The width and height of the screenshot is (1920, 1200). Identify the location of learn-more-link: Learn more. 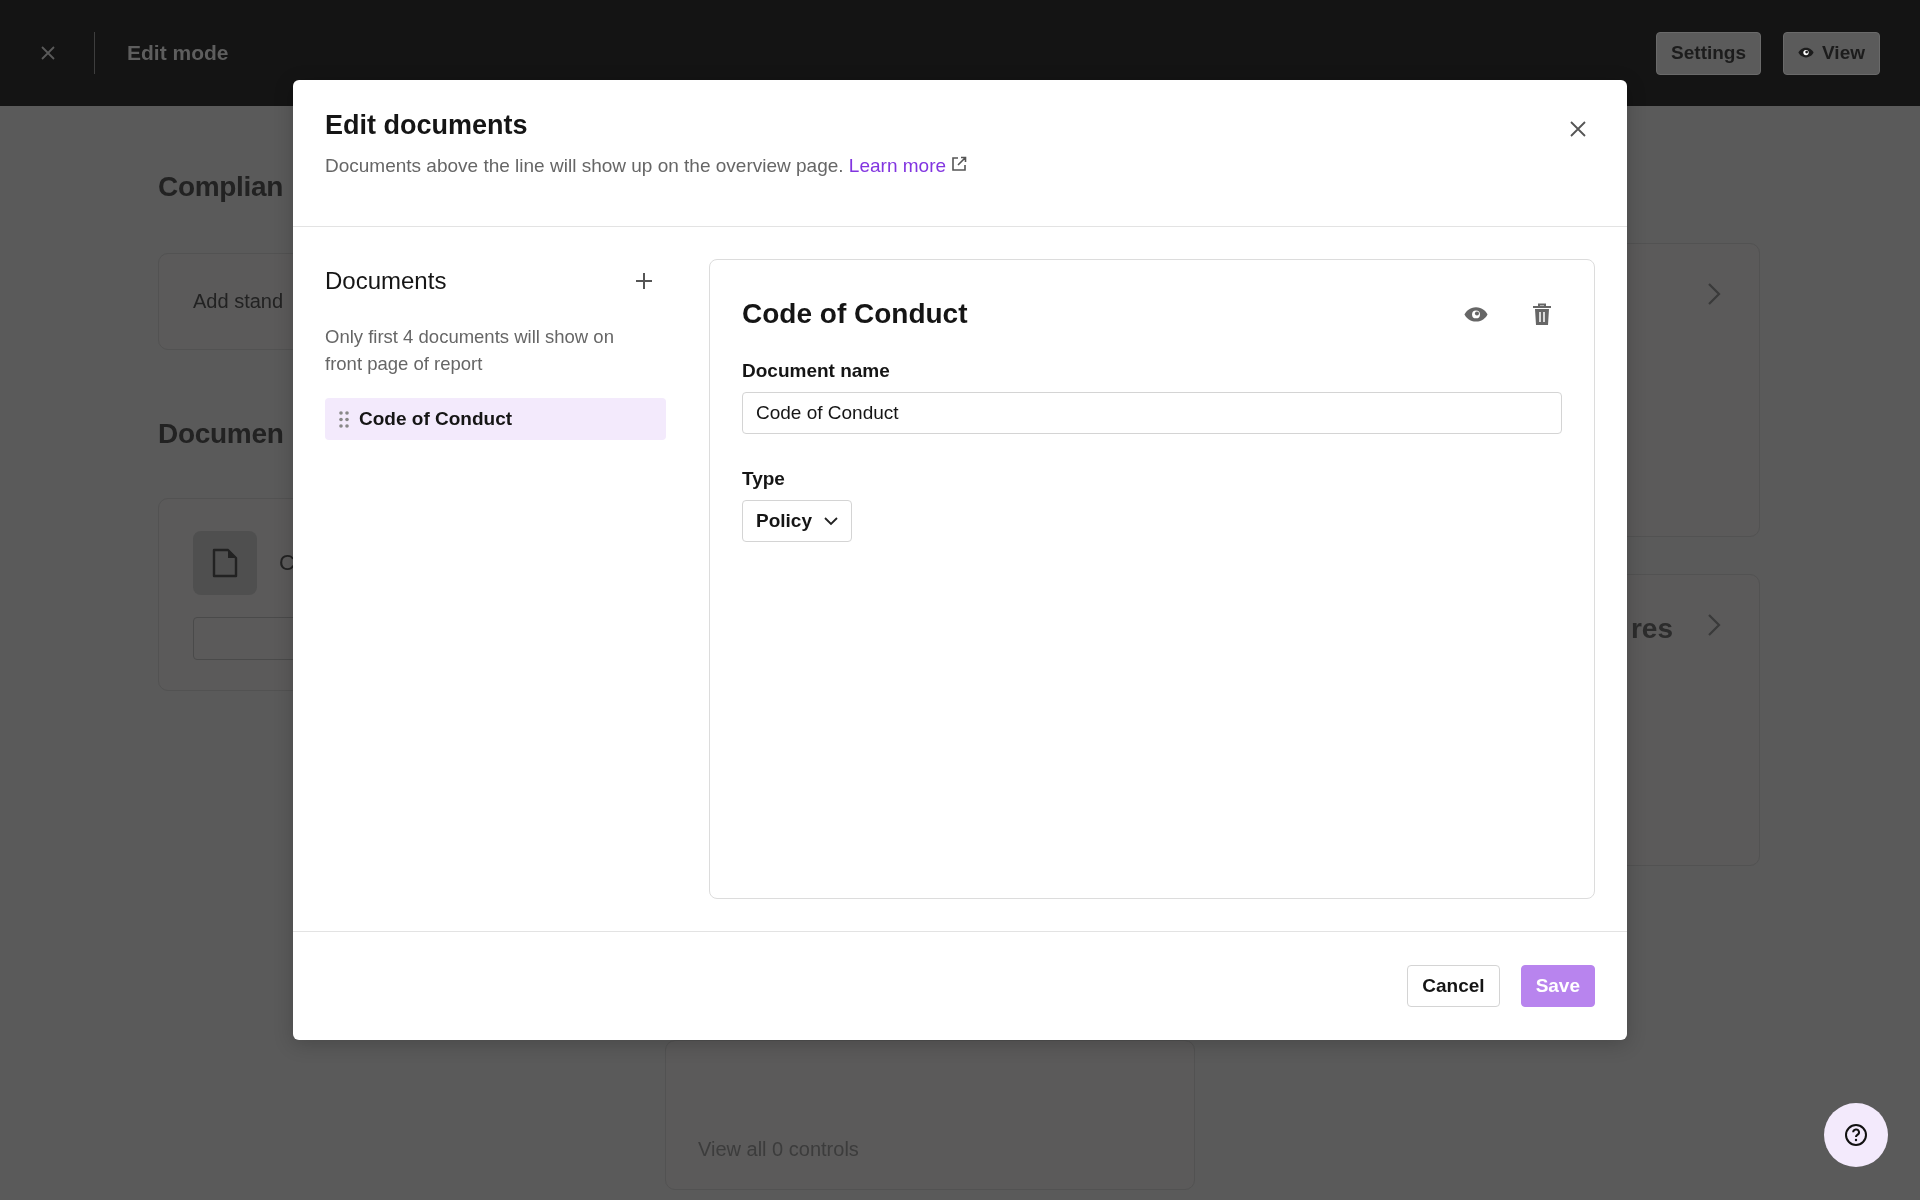
(908, 165).